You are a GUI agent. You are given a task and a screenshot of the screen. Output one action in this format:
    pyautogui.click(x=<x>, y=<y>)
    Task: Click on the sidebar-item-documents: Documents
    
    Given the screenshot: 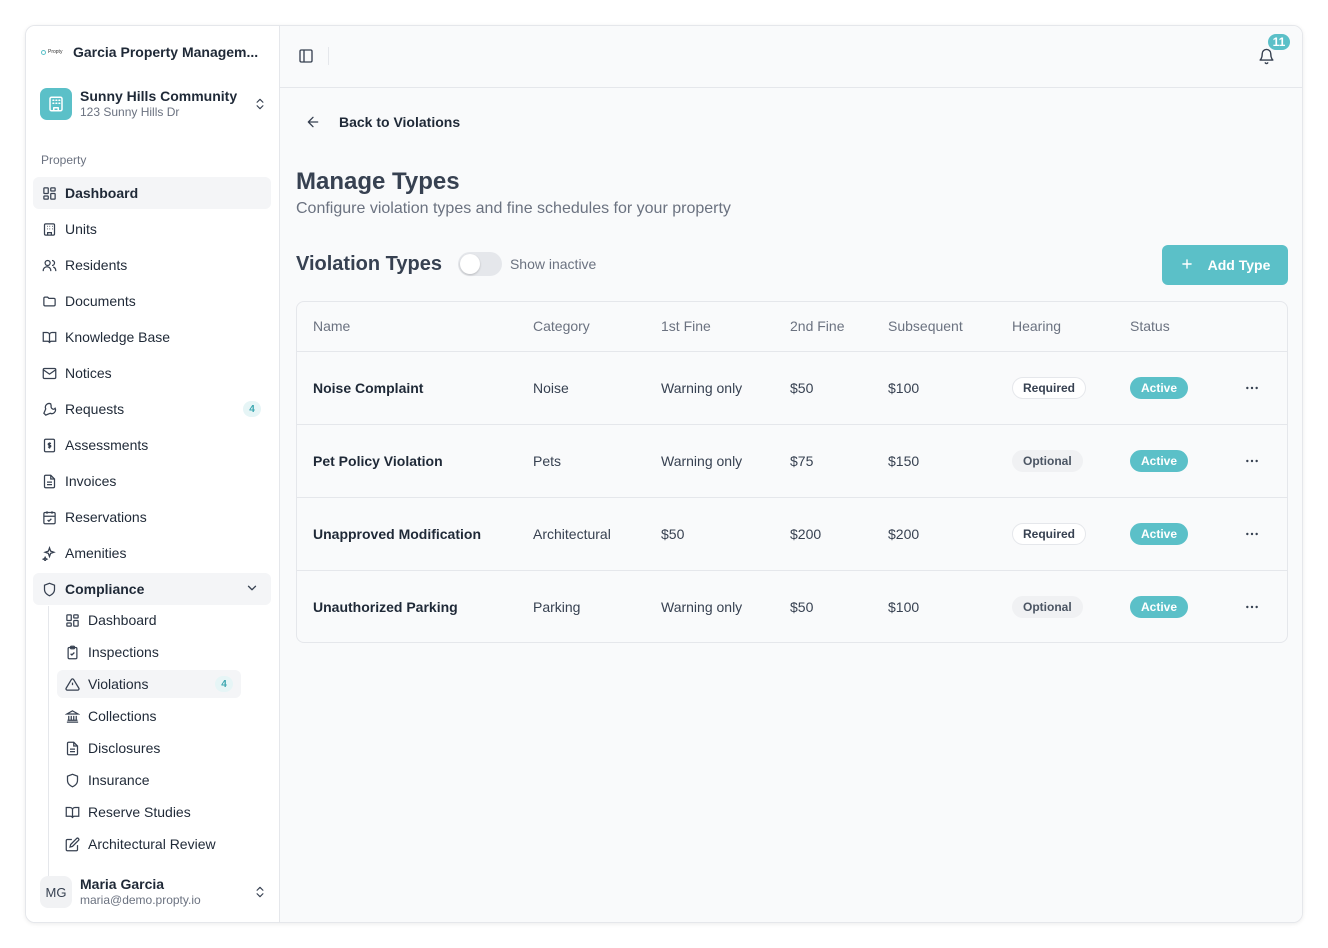 What is the action you would take?
    pyautogui.click(x=152, y=301)
    